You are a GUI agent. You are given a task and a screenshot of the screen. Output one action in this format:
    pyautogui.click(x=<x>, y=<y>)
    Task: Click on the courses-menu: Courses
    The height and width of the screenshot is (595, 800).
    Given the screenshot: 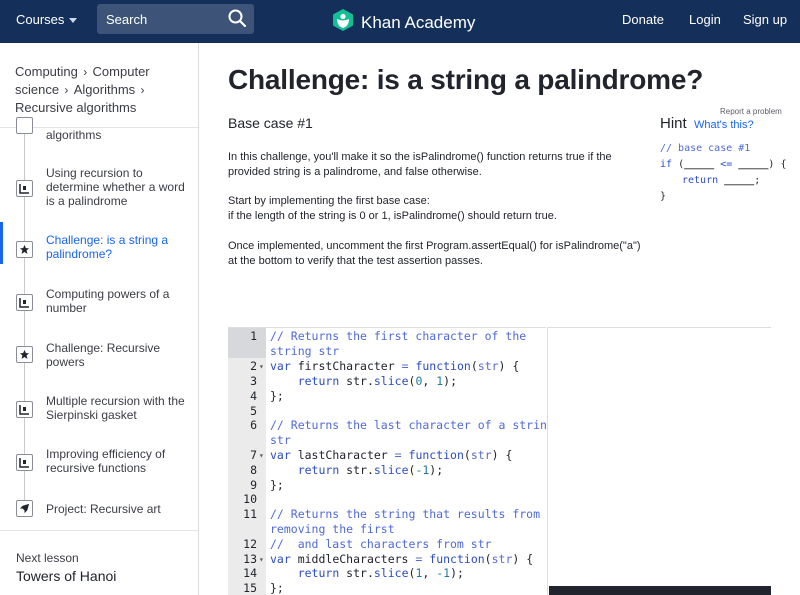 What is the action you would take?
    pyautogui.click(x=47, y=19)
    